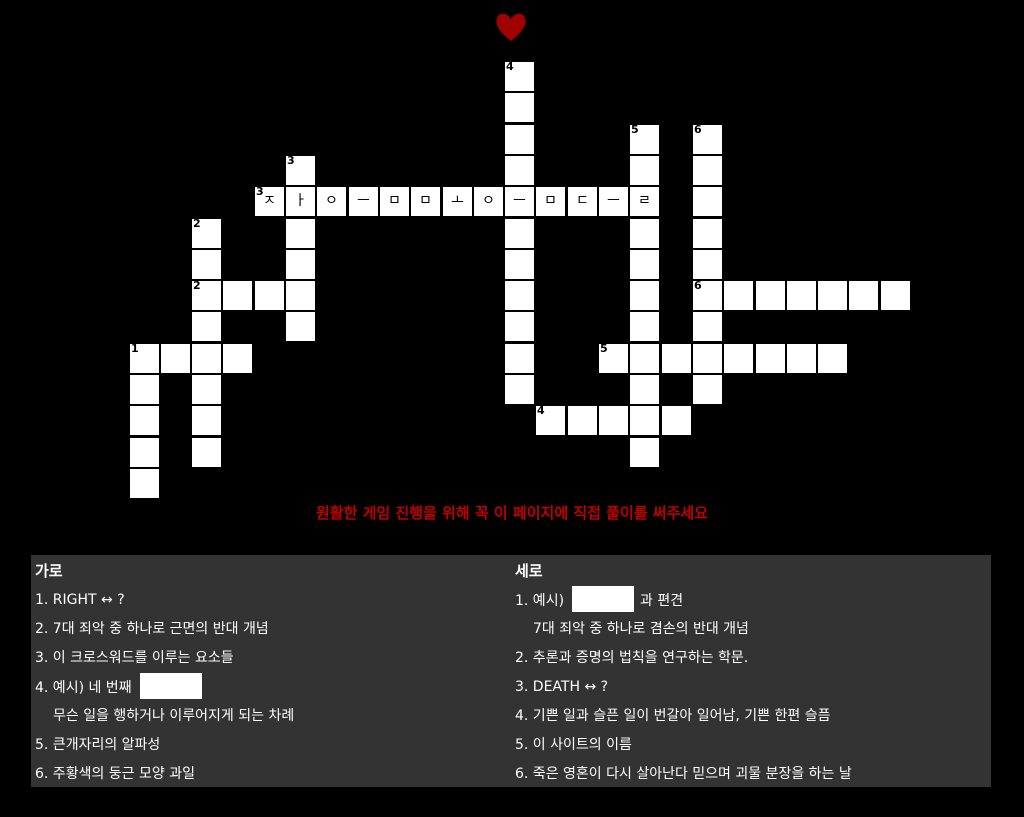 The width and height of the screenshot is (1024, 817). What do you see at coordinates (573, 745) in the screenshot?
I see `down-clue-5: 5. 이 사이트의 이름` at bounding box center [573, 745].